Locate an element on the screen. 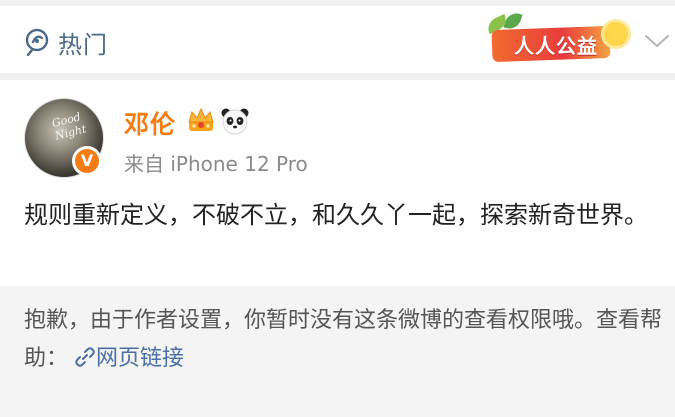 This screenshot has height=417, width=675. charity-badge-label: 人人公益 is located at coordinates (556, 46).